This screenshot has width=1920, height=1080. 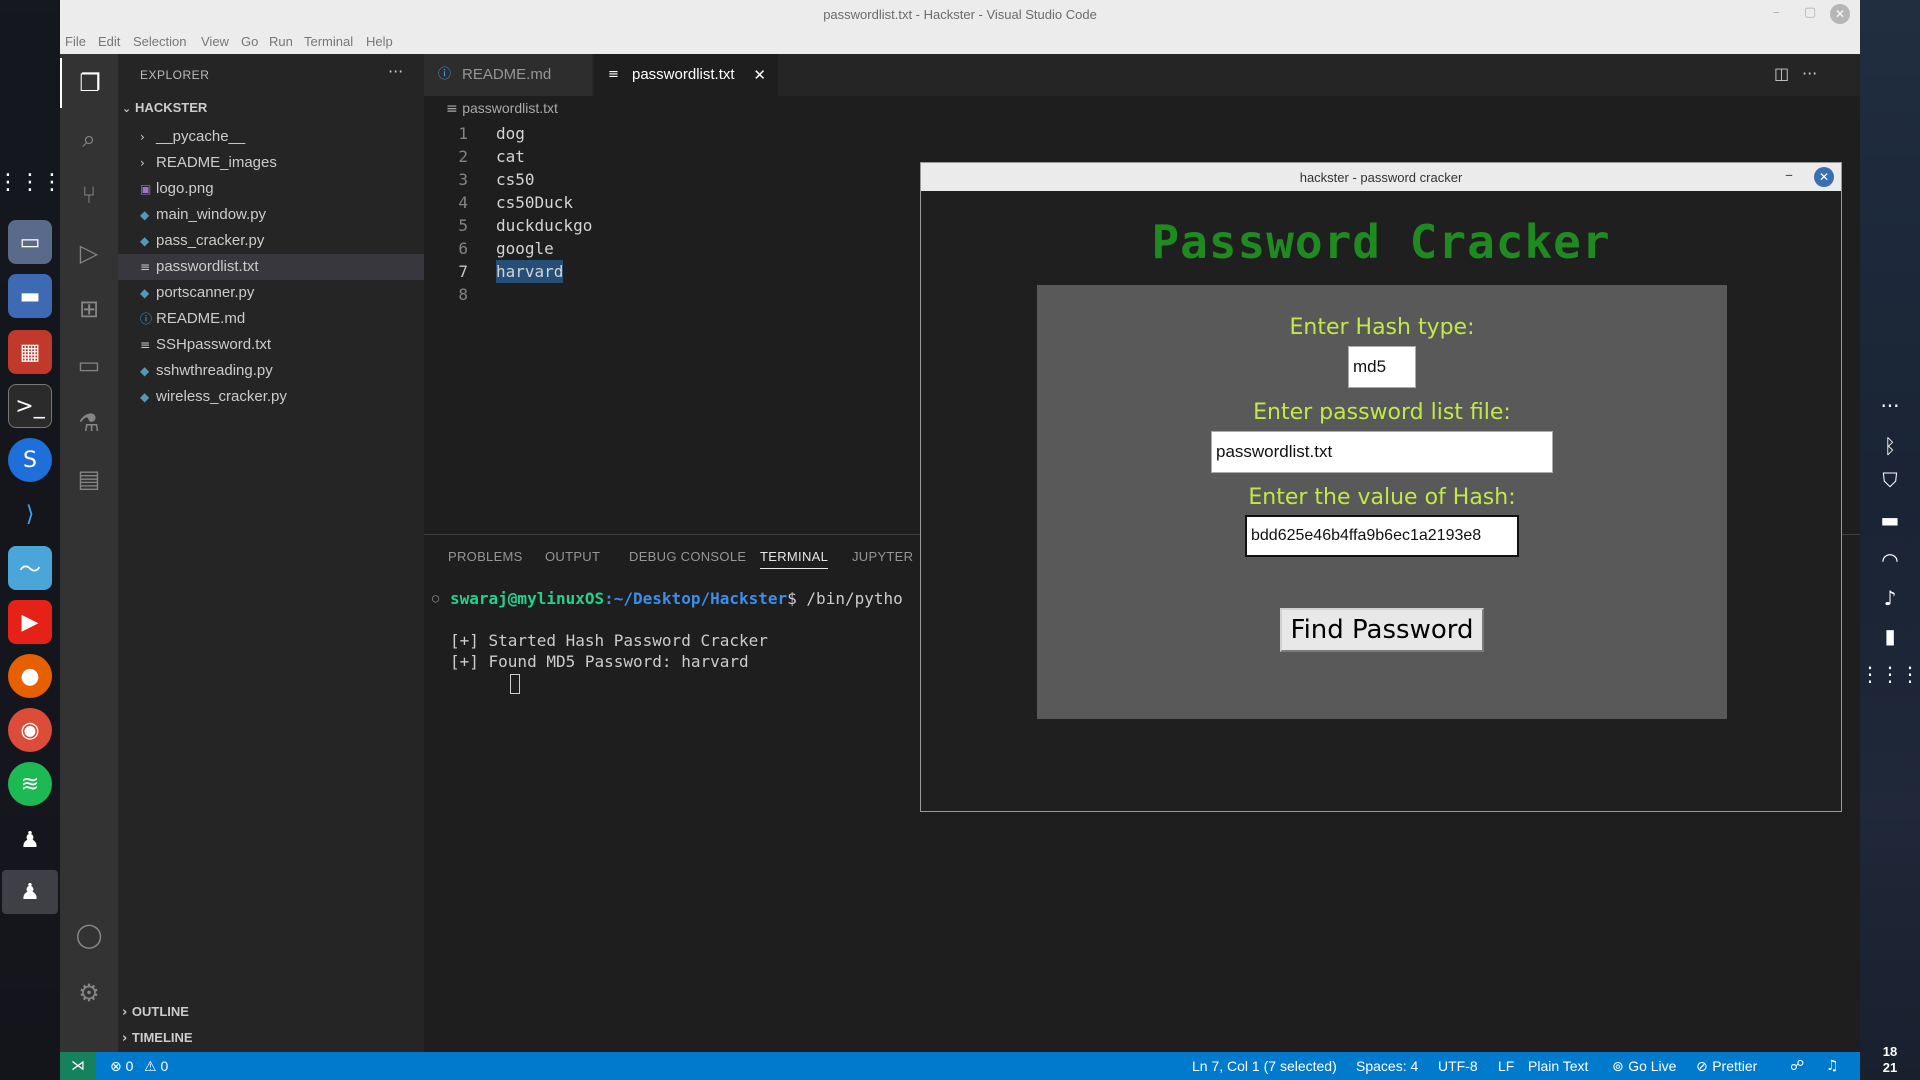 I want to click on go-live-label: Go Live, so click(x=1652, y=1066).